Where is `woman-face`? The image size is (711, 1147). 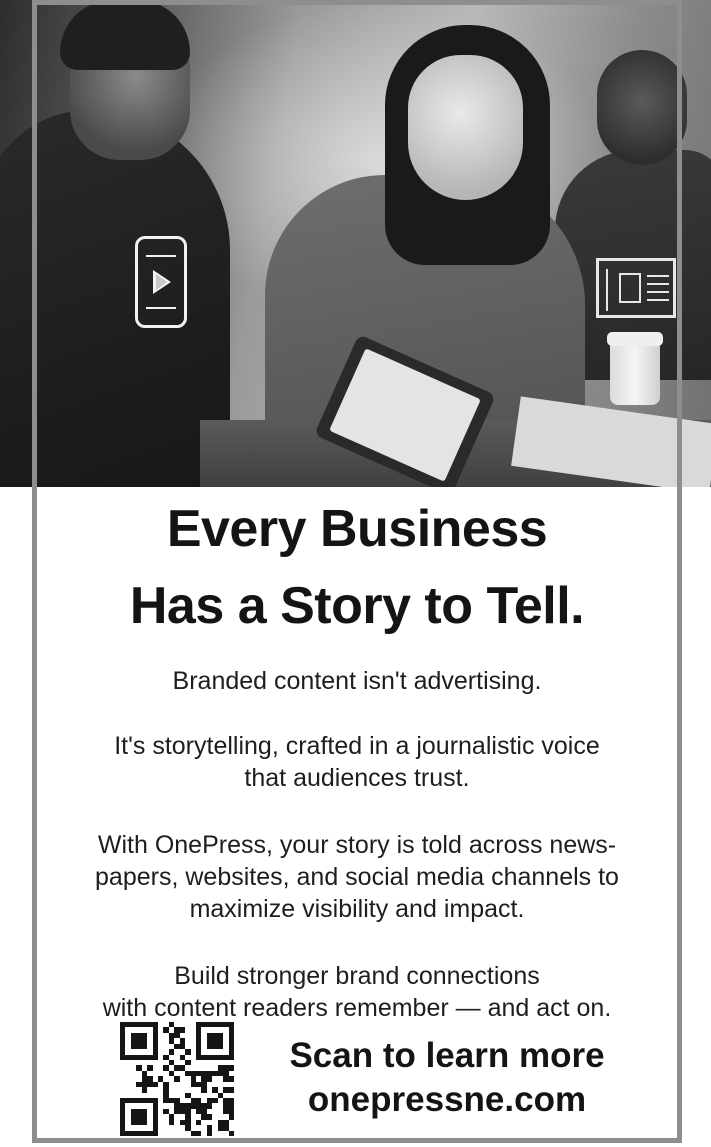 woman-face is located at coordinates (465, 127).